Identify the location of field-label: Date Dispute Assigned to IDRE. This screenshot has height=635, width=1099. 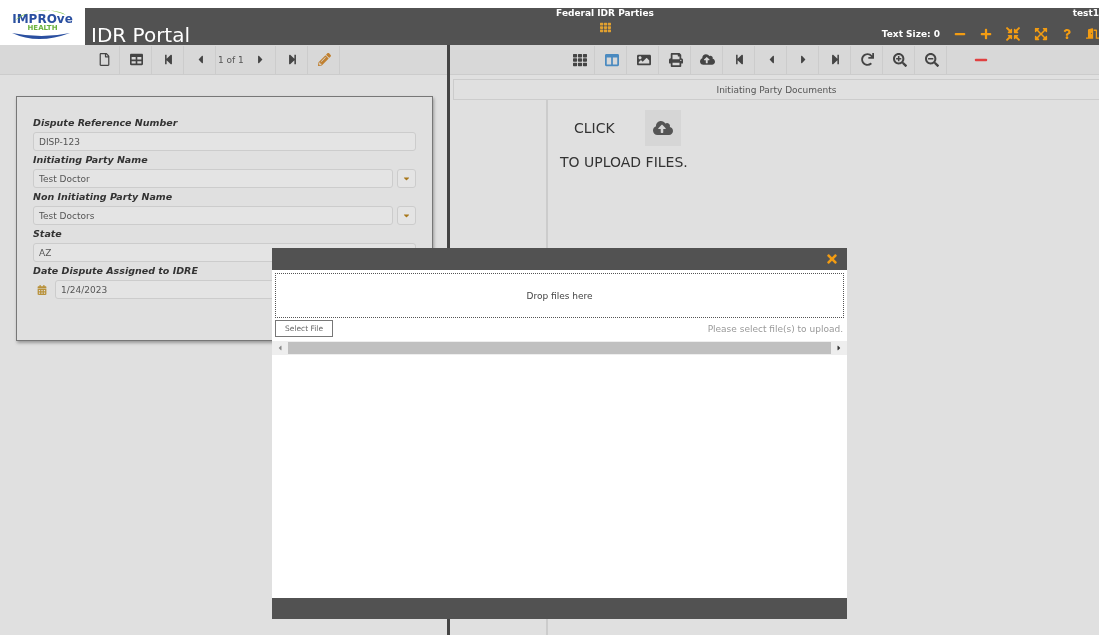
(116, 270).